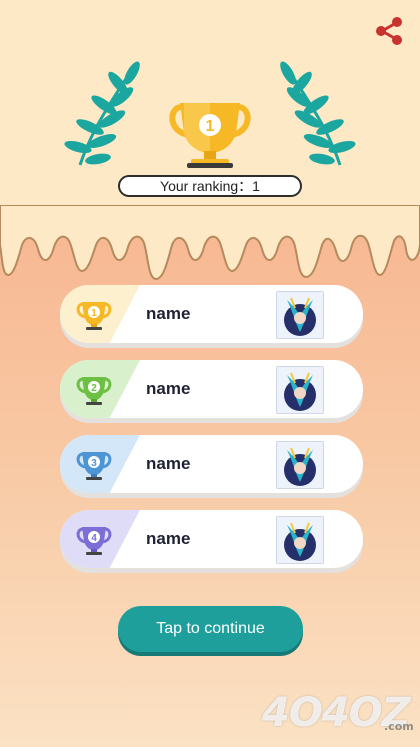  I want to click on cream-drip-decoration, so click(210, 243).